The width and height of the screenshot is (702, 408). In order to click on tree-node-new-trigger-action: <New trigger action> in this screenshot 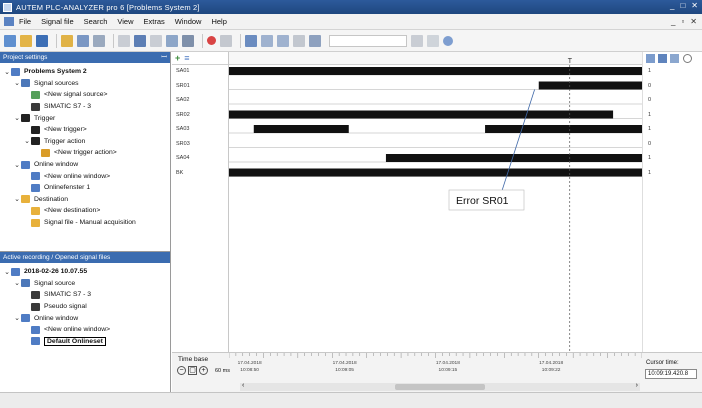, I will do `click(85, 153)`.